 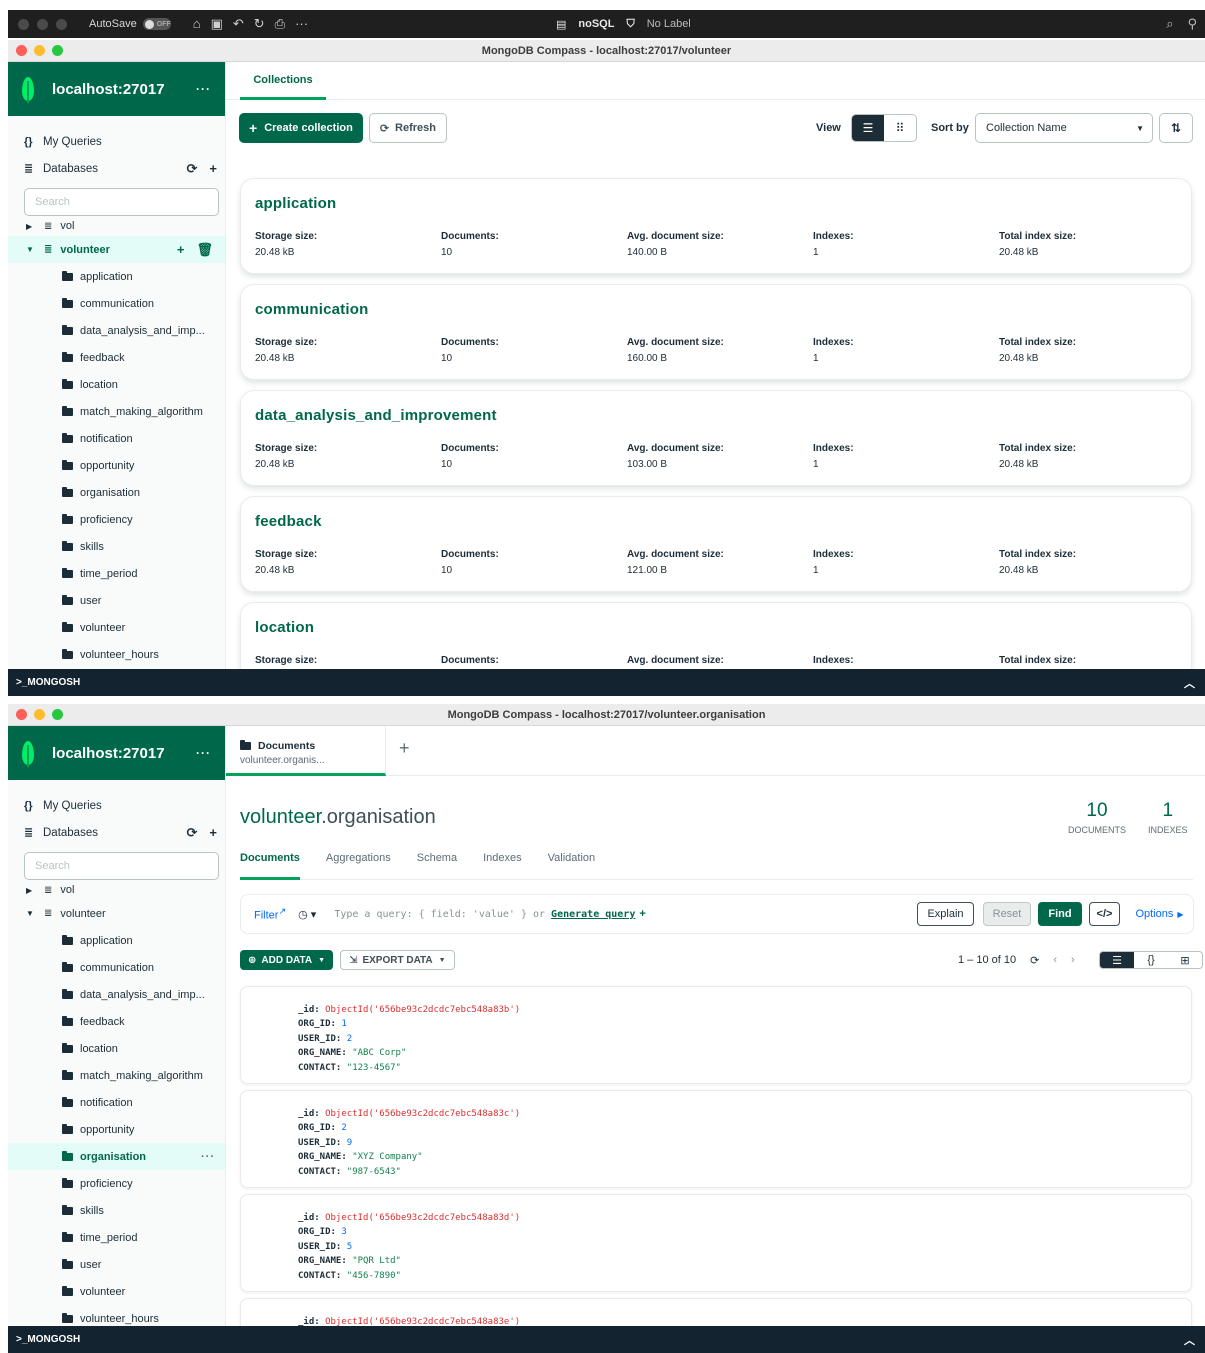 What do you see at coordinates (307, 914) in the screenshot?
I see `history-icon: ◷ ▾` at bounding box center [307, 914].